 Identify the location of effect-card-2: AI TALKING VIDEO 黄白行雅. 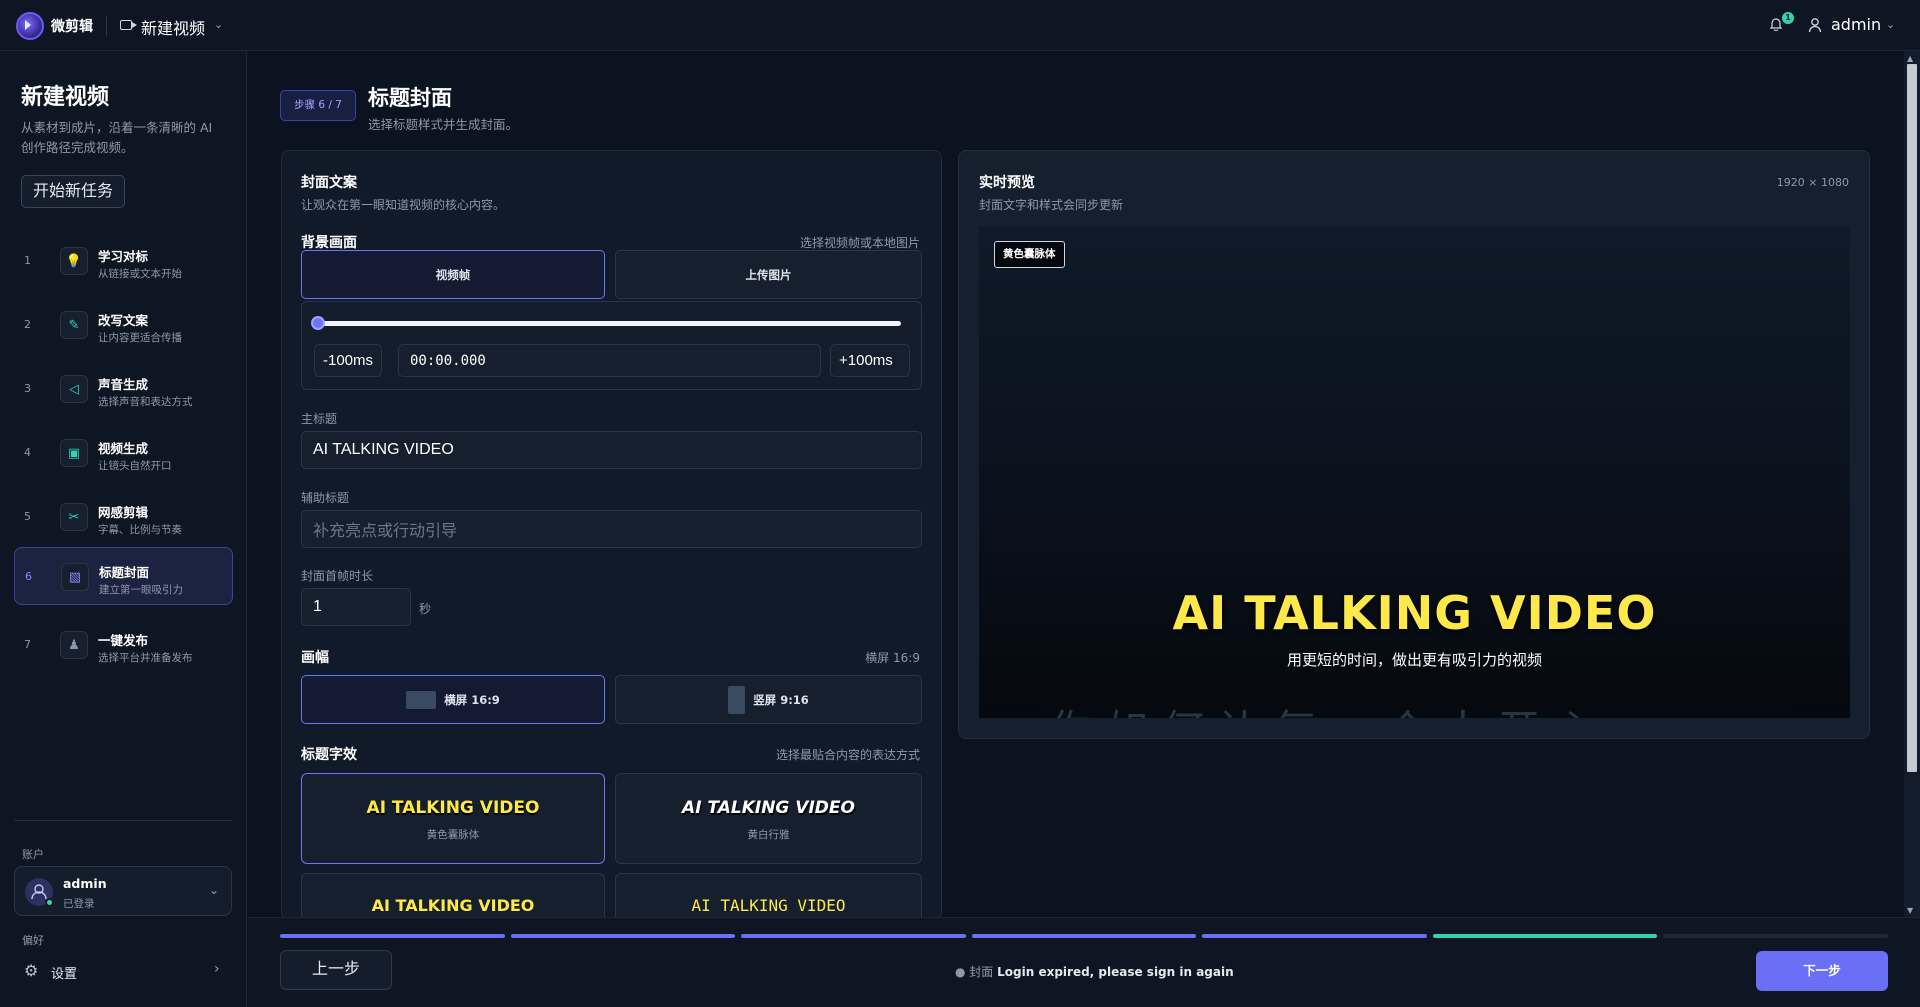
(768, 818).